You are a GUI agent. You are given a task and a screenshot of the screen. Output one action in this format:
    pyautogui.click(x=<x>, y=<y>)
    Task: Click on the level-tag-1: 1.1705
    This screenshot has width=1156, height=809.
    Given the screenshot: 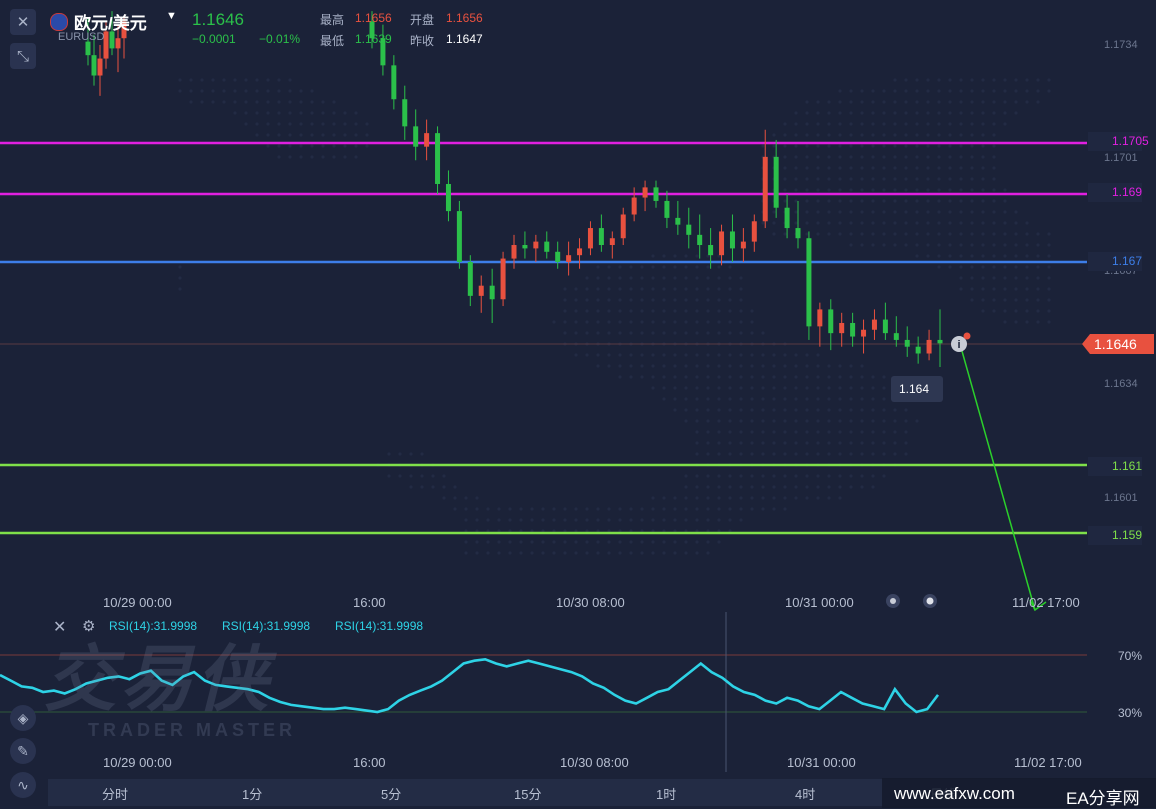 What is the action you would take?
    pyautogui.click(x=1118, y=141)
    